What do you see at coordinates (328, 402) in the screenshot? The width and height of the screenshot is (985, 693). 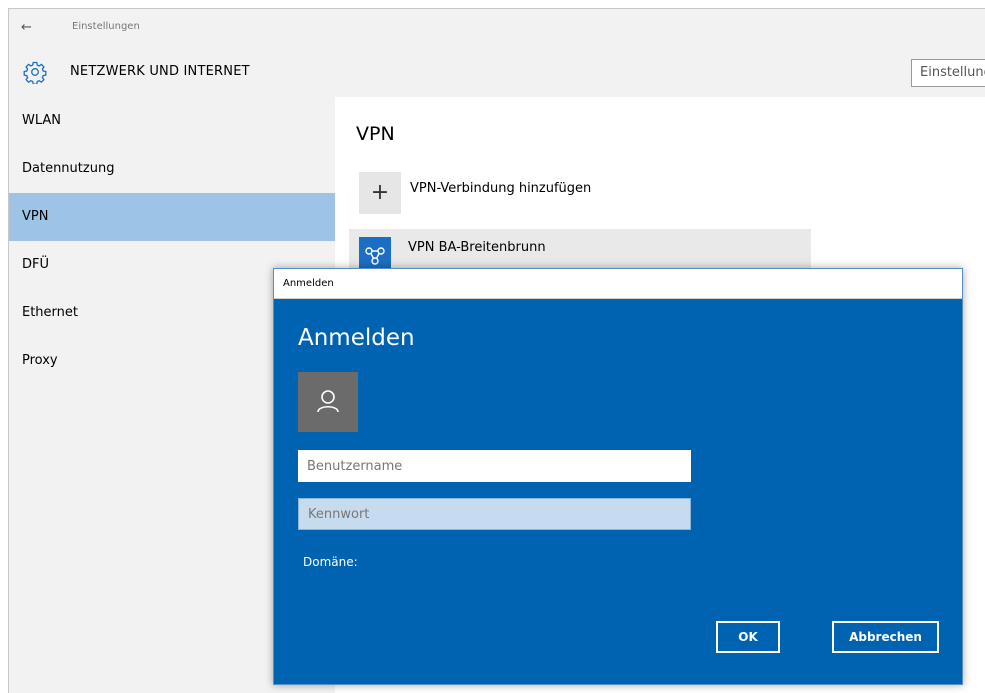 I see `user-icon` at bounding box center [328, 402].